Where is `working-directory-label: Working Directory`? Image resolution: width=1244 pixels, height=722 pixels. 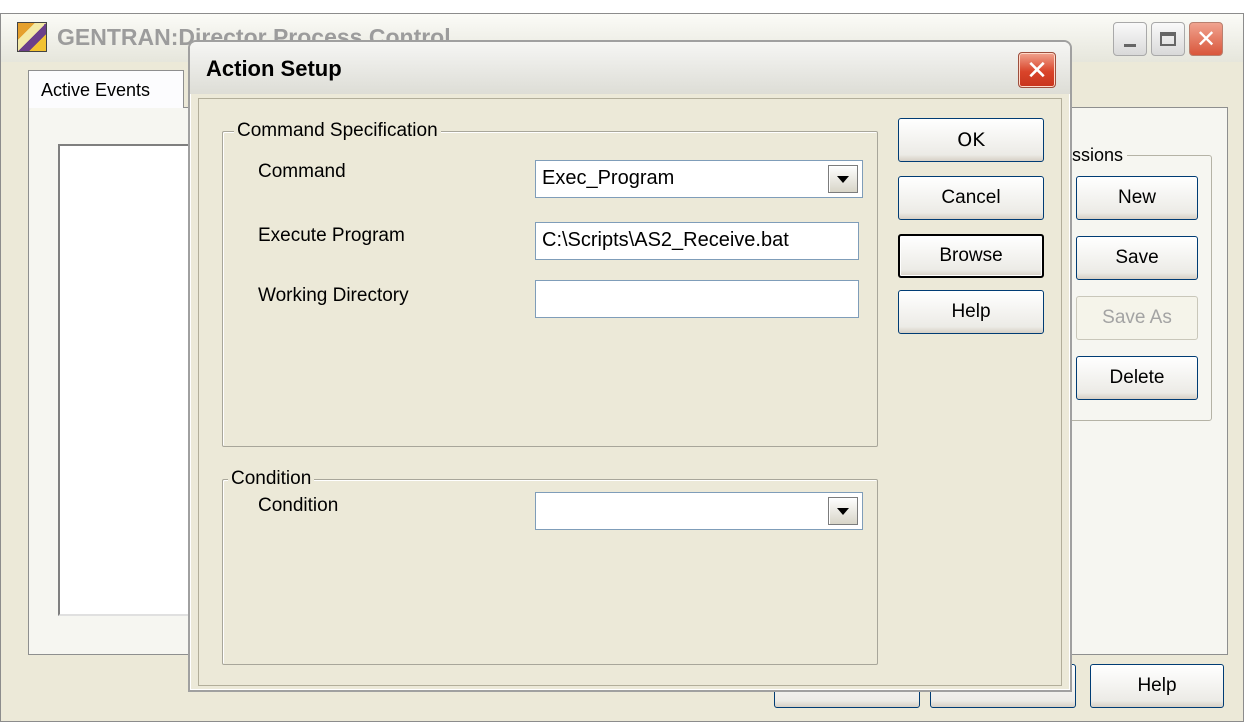 working-directory-label: Working Directory is located at coordinates (333, 295).